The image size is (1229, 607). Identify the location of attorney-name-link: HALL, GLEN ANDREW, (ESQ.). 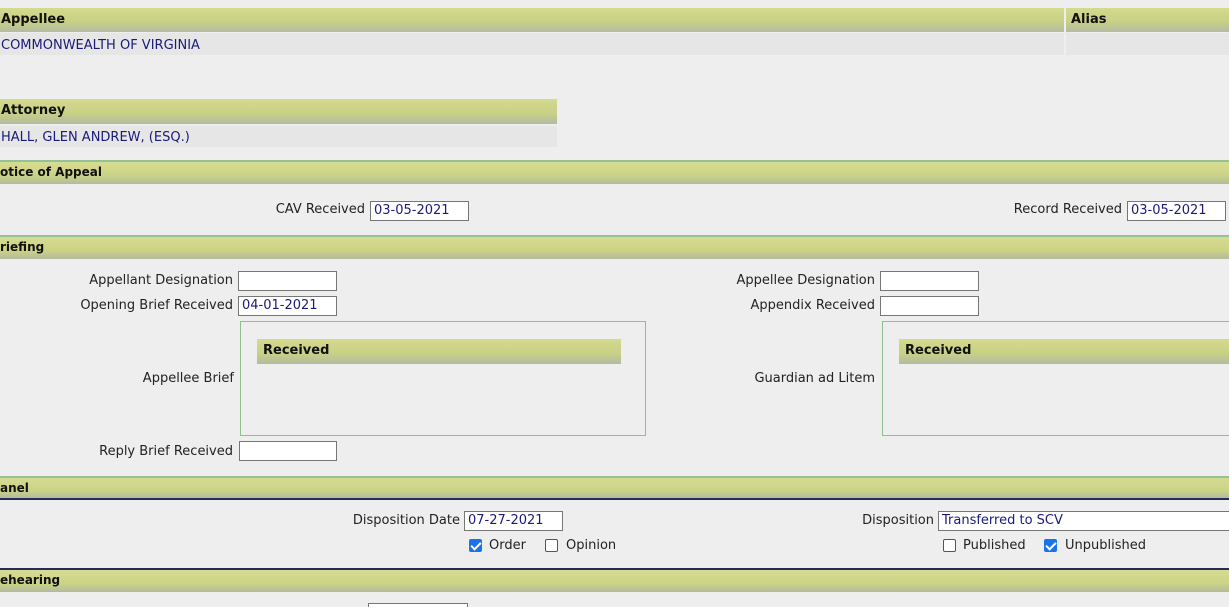
(95, 137).